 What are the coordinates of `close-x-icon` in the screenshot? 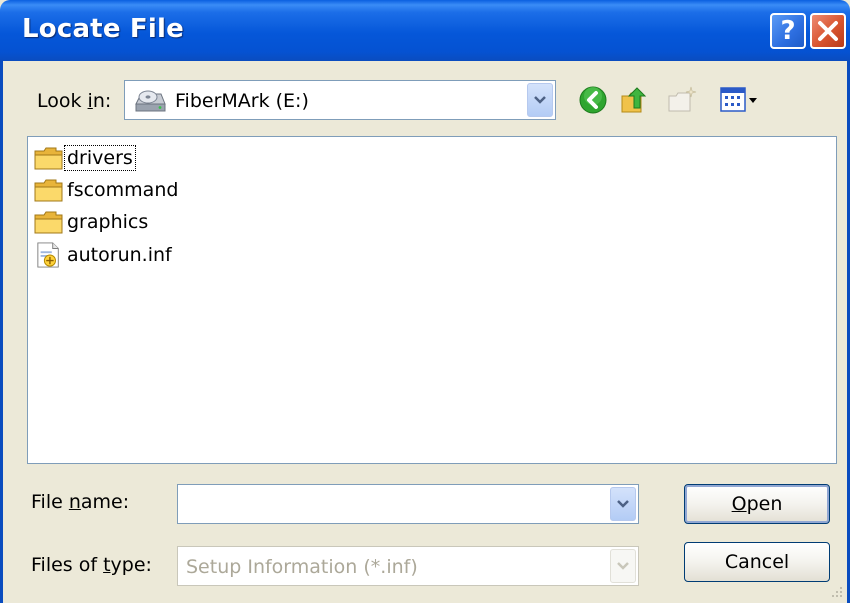 It's located at (828, 31).